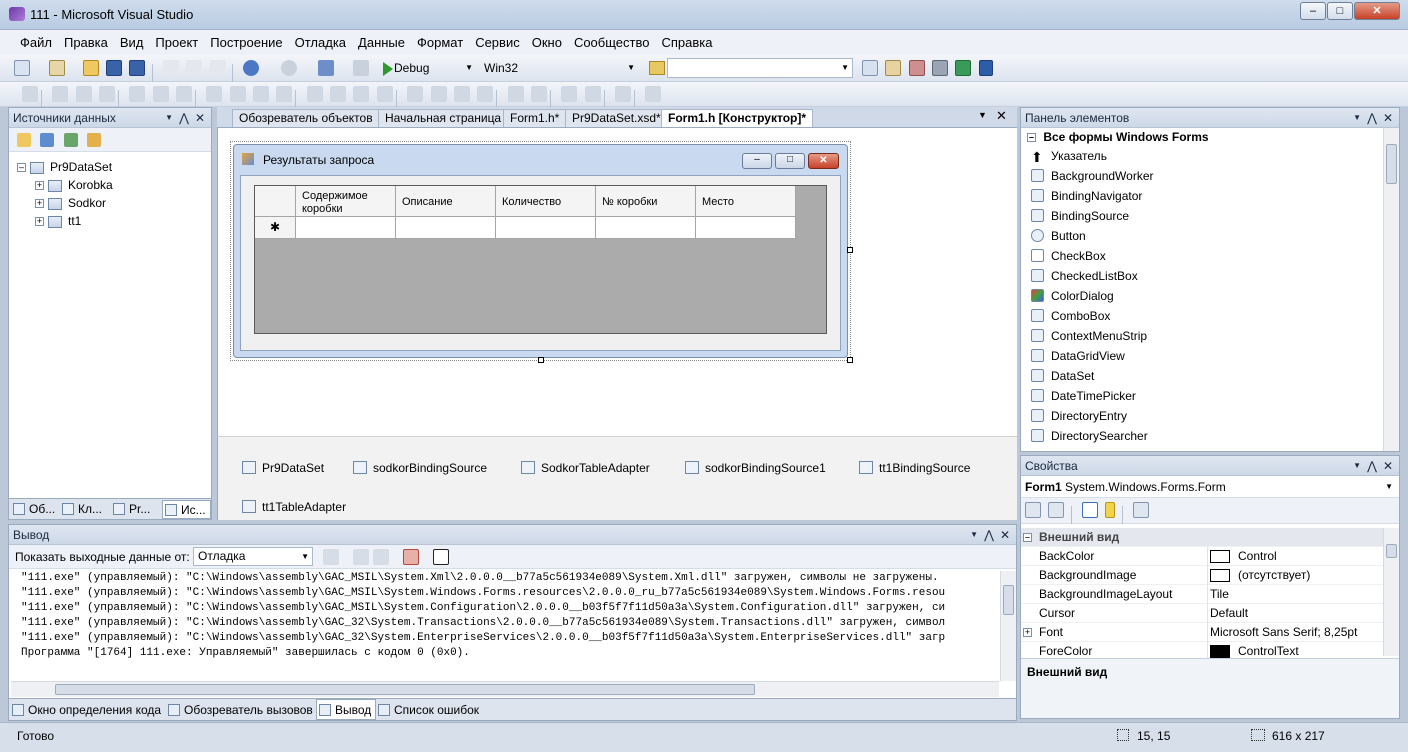 The image size is (1408, 752). What do you see at coordinates (515, 94) in the screenshot?
I see `center-horizontally-icon` at bounding box center [515, 94].